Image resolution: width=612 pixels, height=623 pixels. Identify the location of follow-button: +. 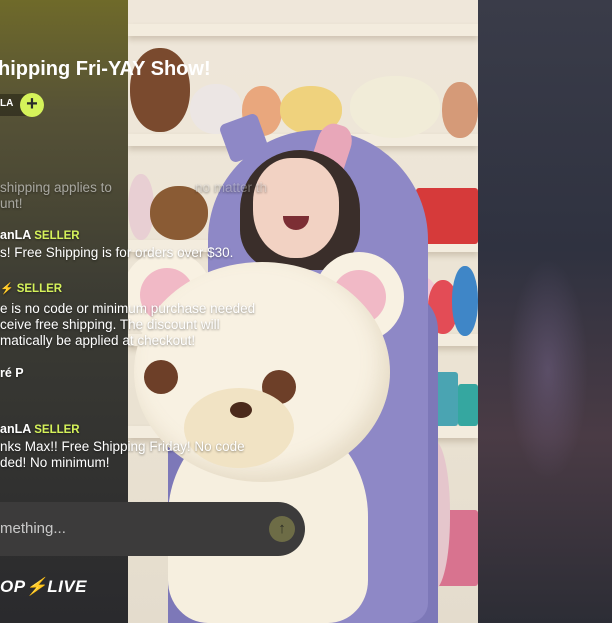
(32, 105).